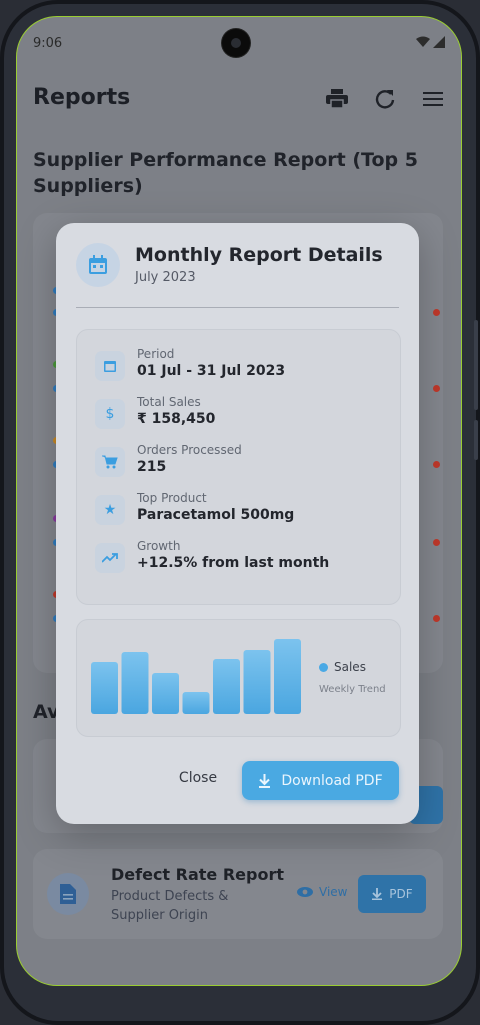  I want to click on dialog-subtitle: July 2023, so click(165, 277).